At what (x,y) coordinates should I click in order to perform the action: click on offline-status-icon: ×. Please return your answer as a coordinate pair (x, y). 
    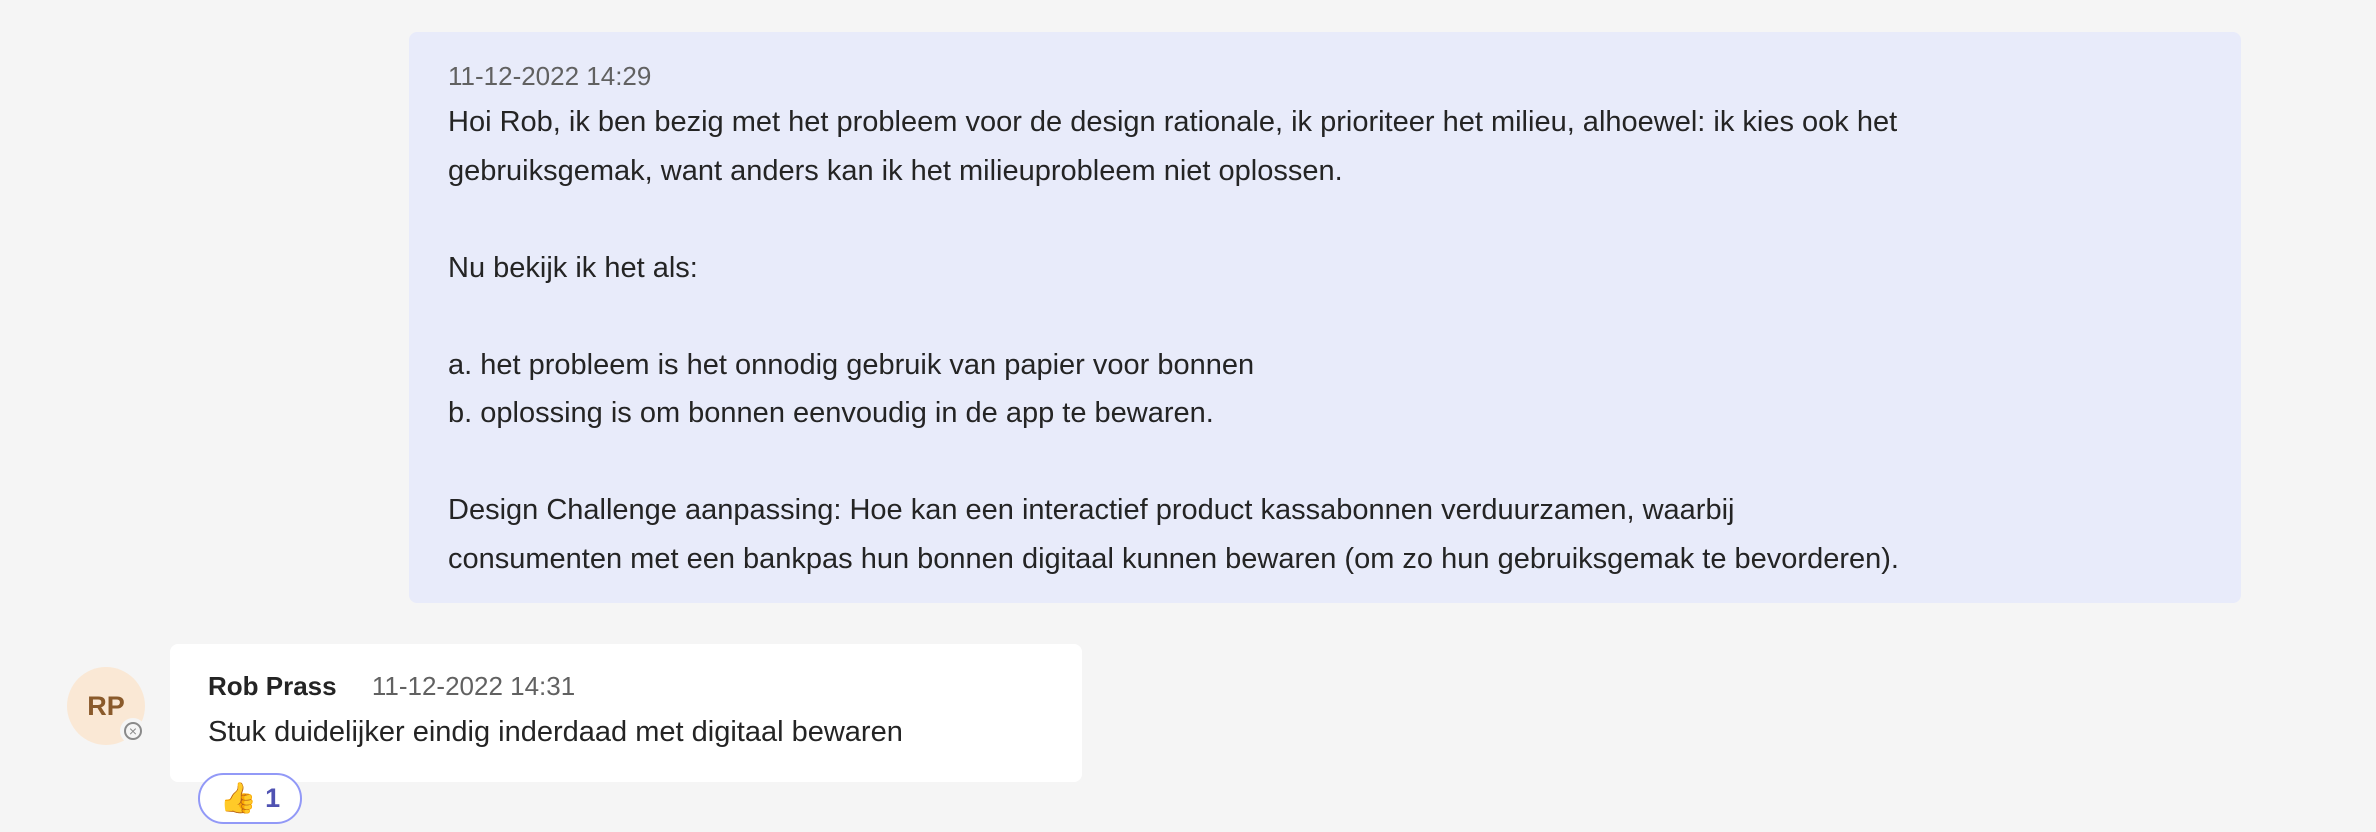
    Looking at the image, I should click on (133, 731).